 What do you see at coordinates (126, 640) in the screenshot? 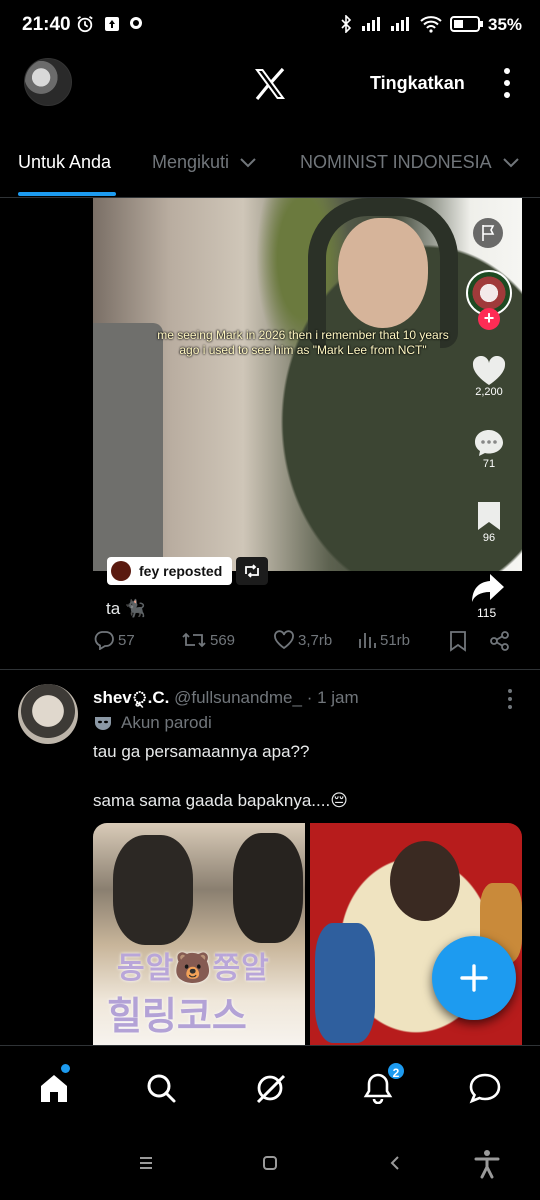
I see `reply-count: 57` at bounding box center [126, 640].